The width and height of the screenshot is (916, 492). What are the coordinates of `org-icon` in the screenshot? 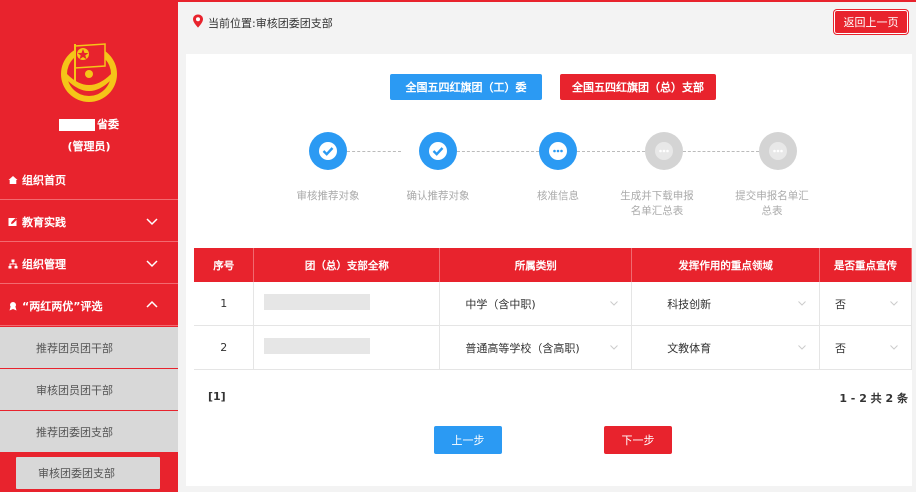 It's located at (13, 264).